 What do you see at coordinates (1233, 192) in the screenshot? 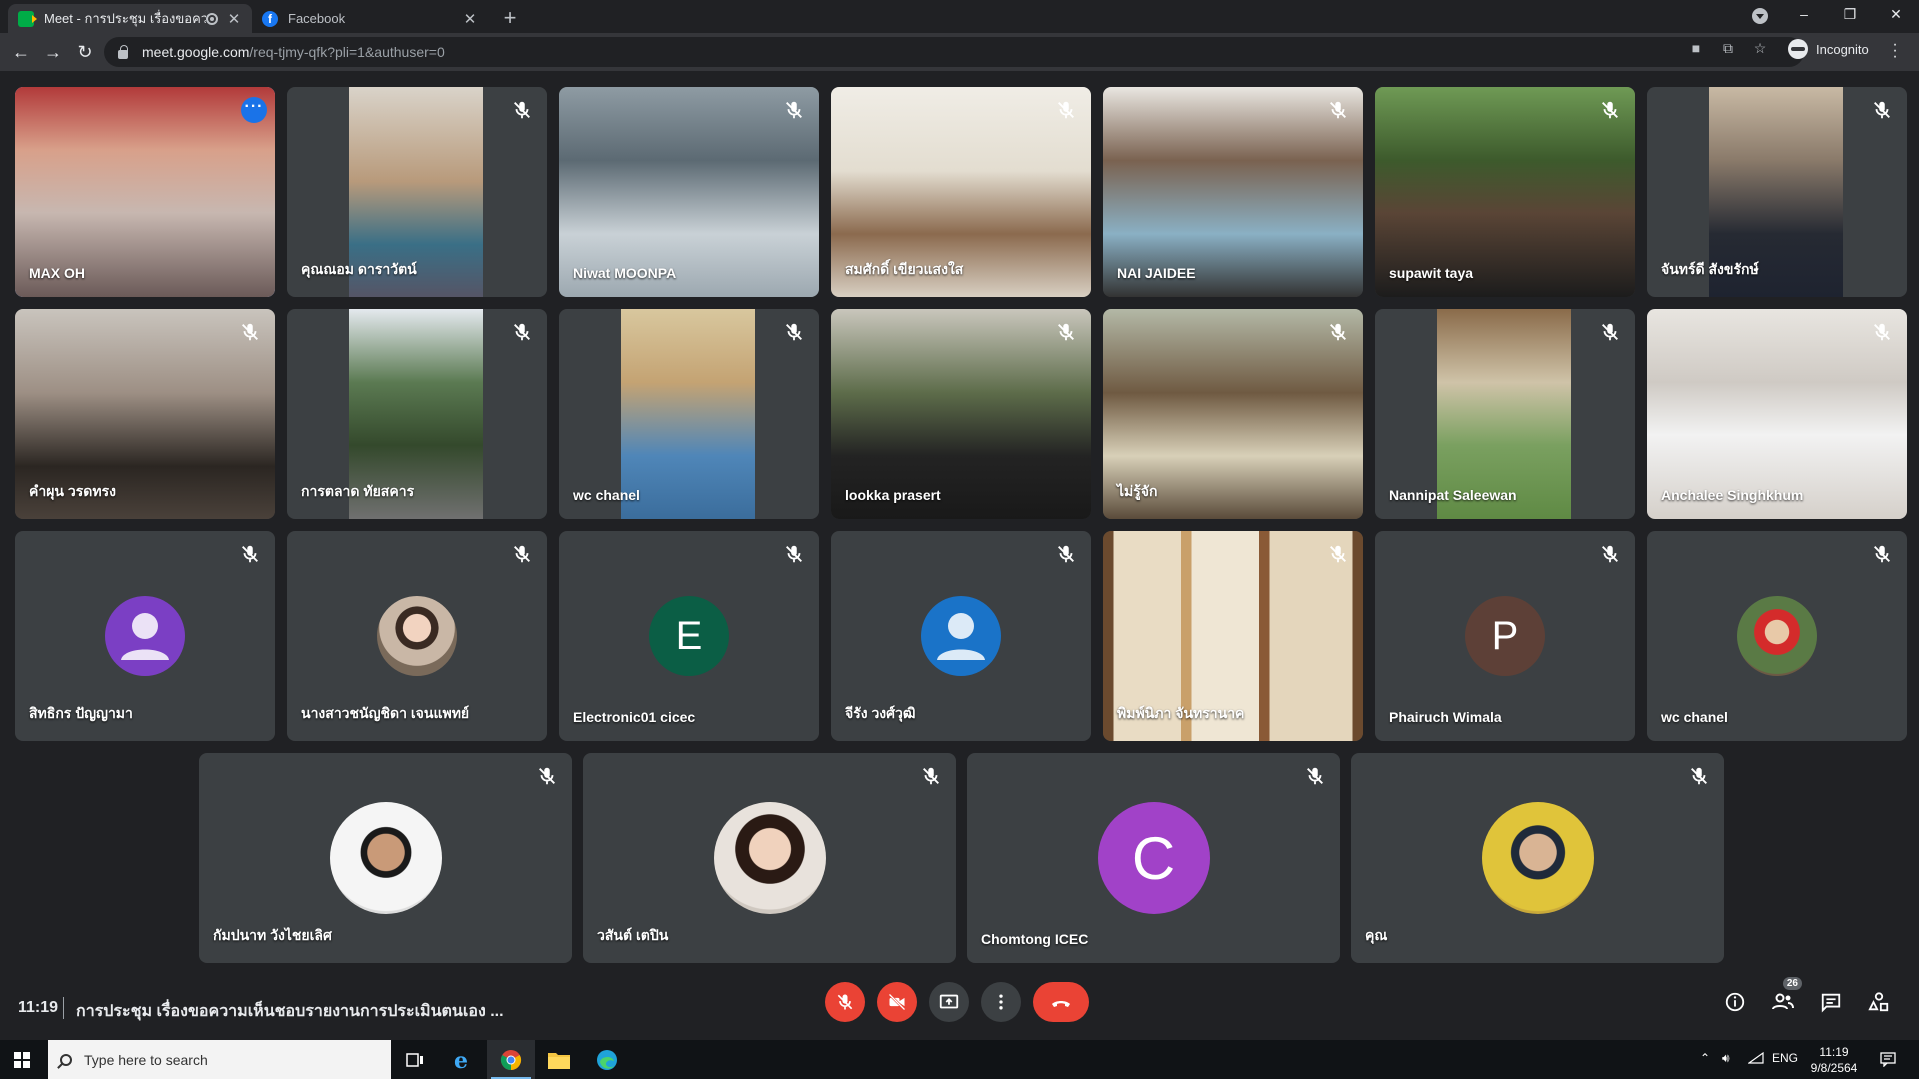
I see `participant-tile: NAI JAIDEE` at bounding box center [1233, 192].